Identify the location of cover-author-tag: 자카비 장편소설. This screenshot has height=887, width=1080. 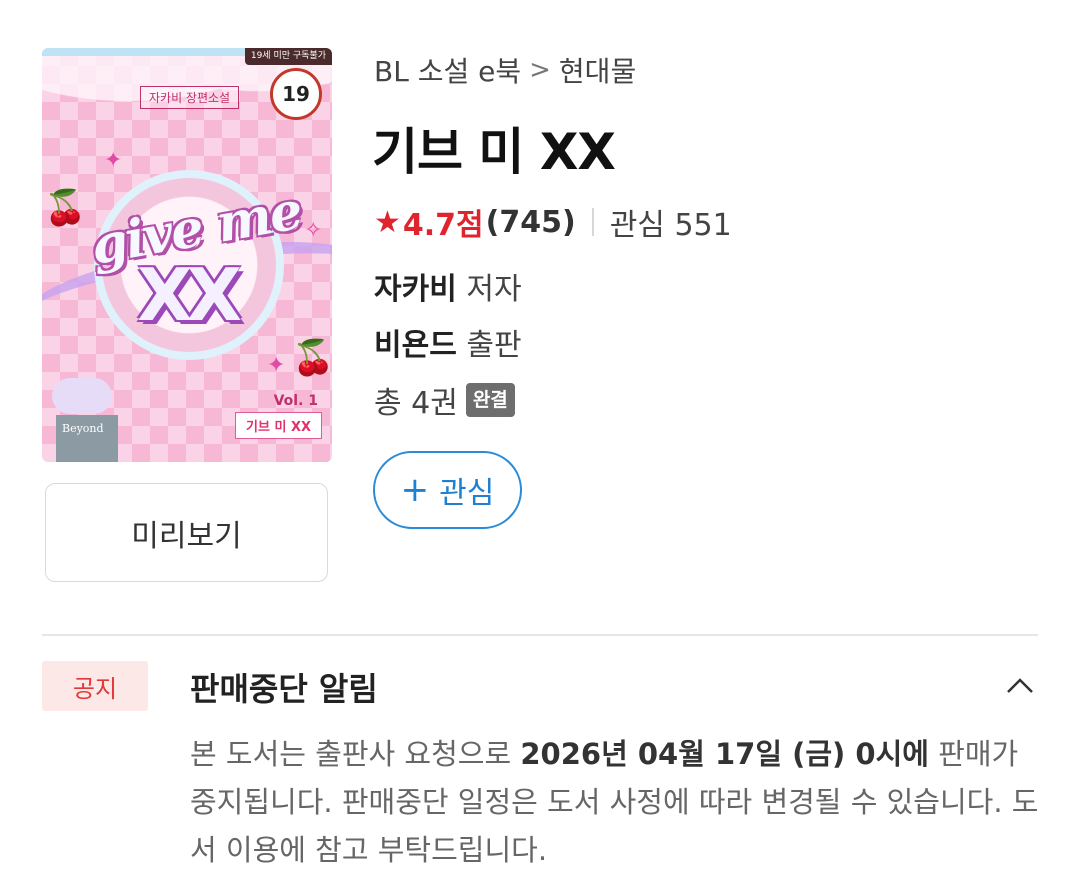
(190, 97).